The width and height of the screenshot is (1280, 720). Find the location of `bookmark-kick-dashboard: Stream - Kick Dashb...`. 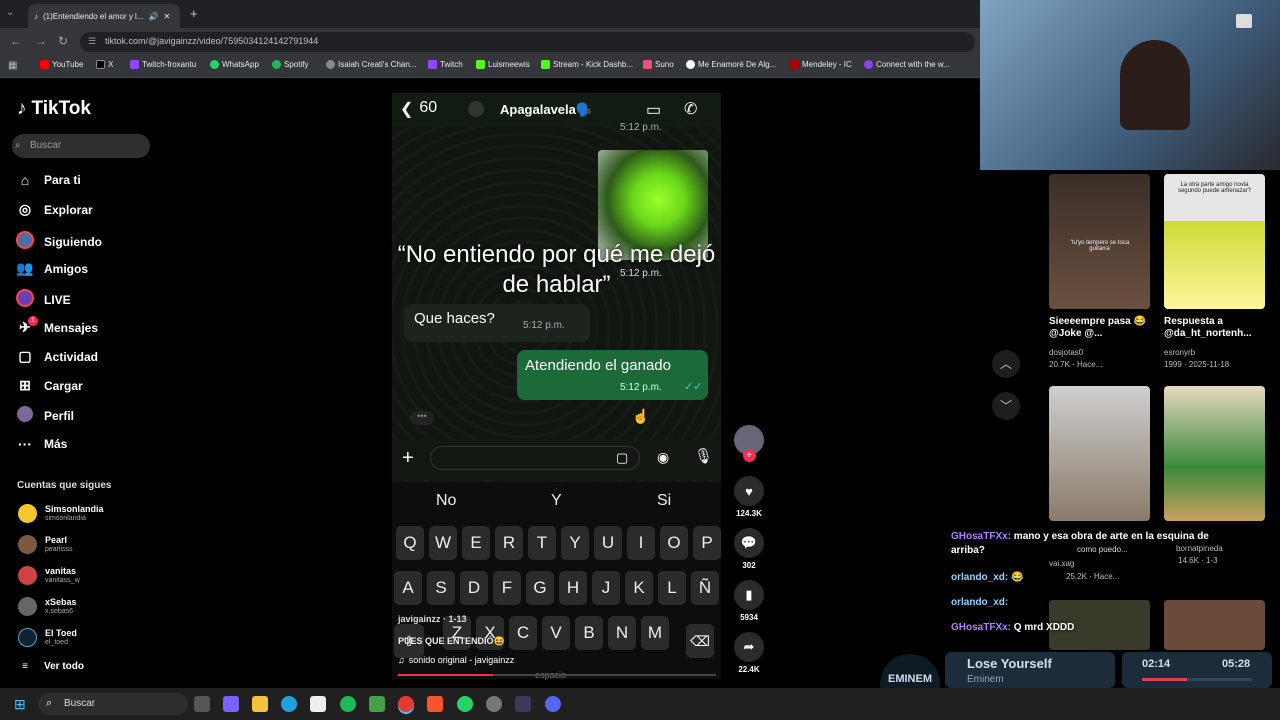

bookmark-kick-dashboard: Stream - Kick Dashb... is located at coordinates (587, 64).